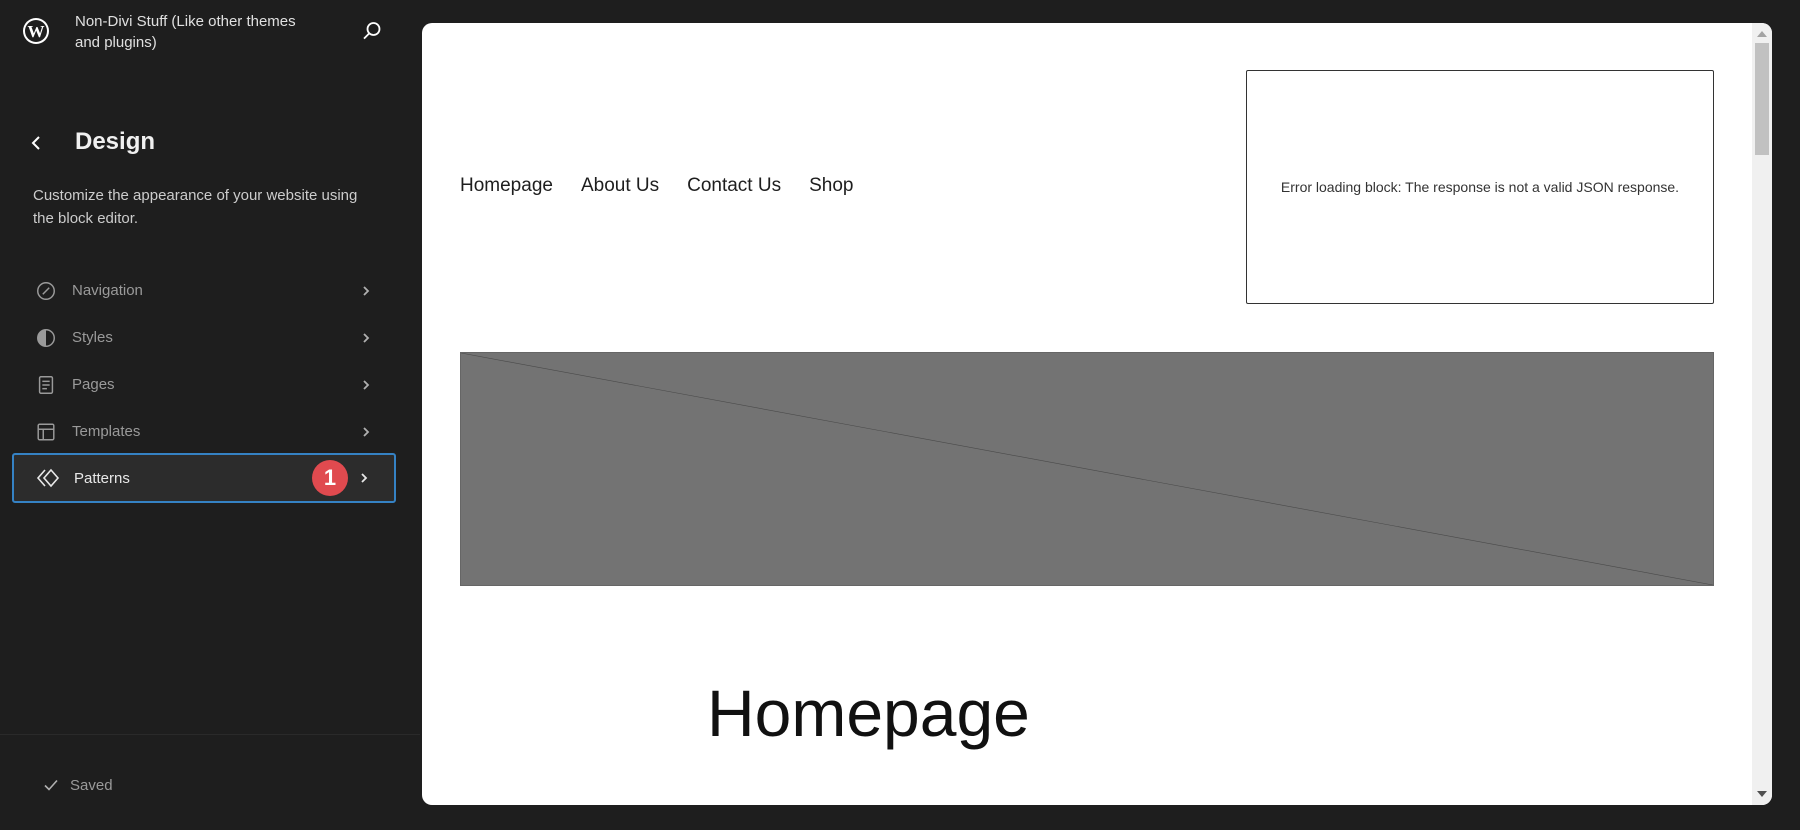 This screenshot has width=1800, height=830. What do you see at coordinates (37, 143) in the screenshot?
I see `back-chevron-icon` at bounding box center [37, 143].